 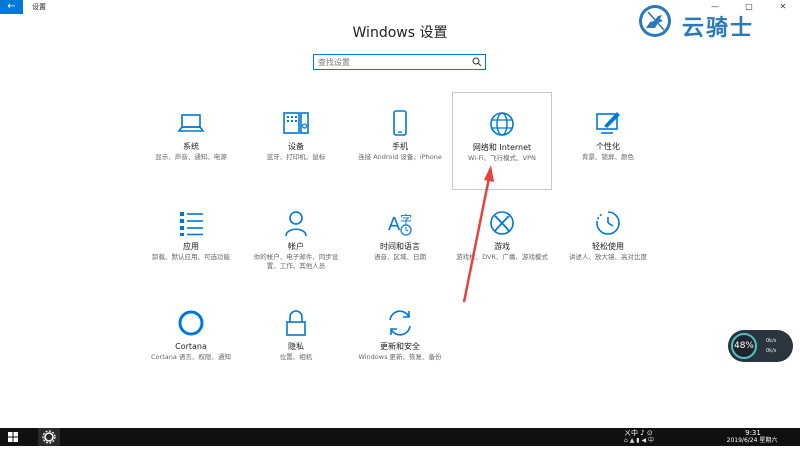 I want to click on memory-usage-badge: 48%, so click(x=744, y=346).